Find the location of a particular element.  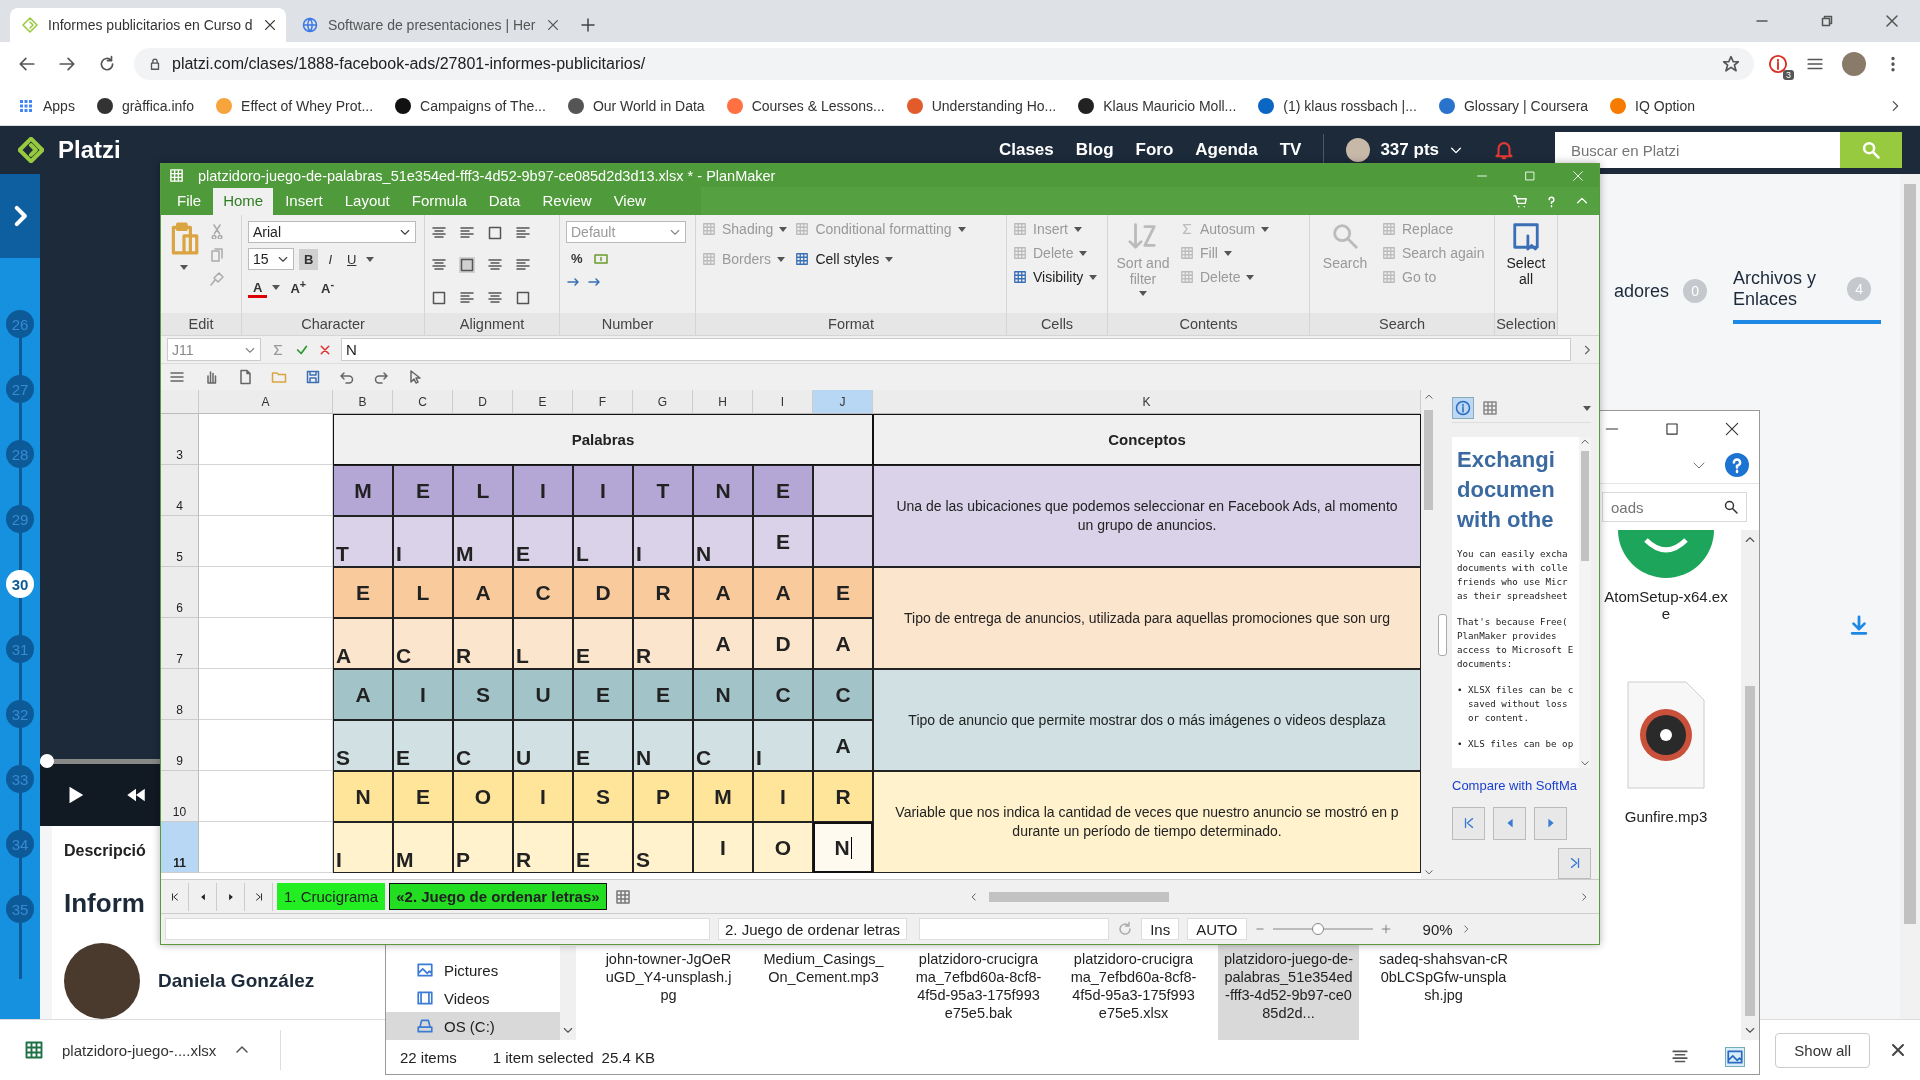

save-icon is located at coordinates (313, 377).